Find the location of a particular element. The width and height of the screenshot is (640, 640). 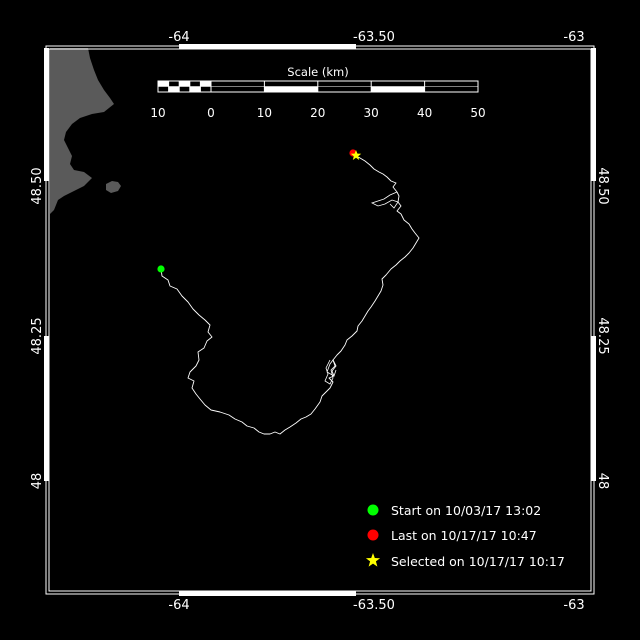

lon-label-bottom-0: -64 is located at coordinates (178, 605).